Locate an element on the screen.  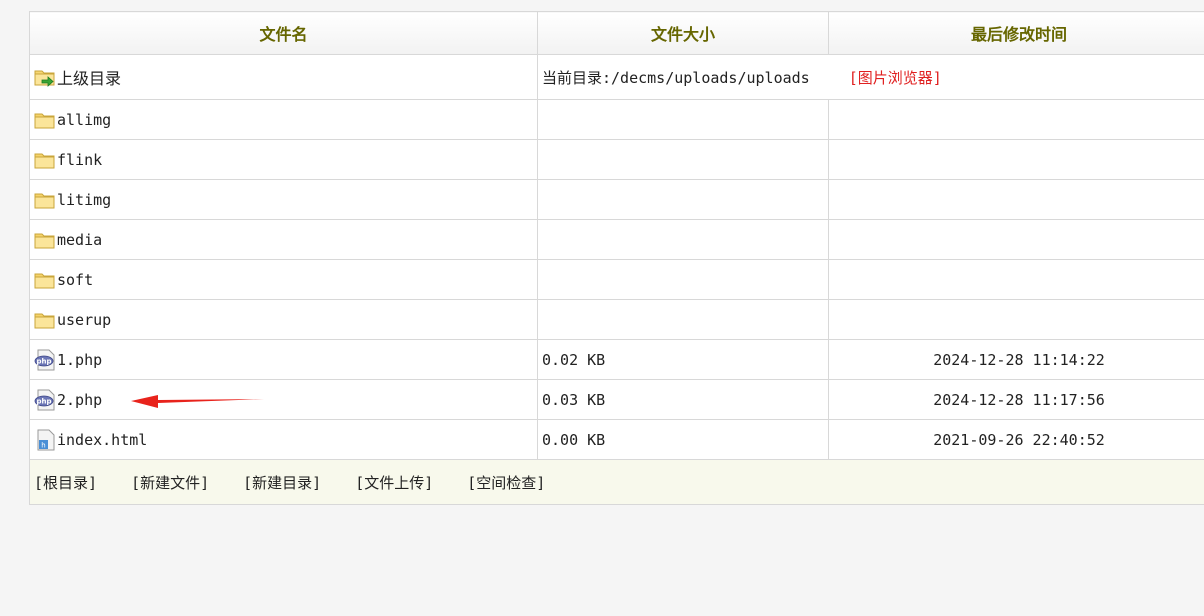
new-dir-link: [新建目录] is located at coordinates (282, 483).